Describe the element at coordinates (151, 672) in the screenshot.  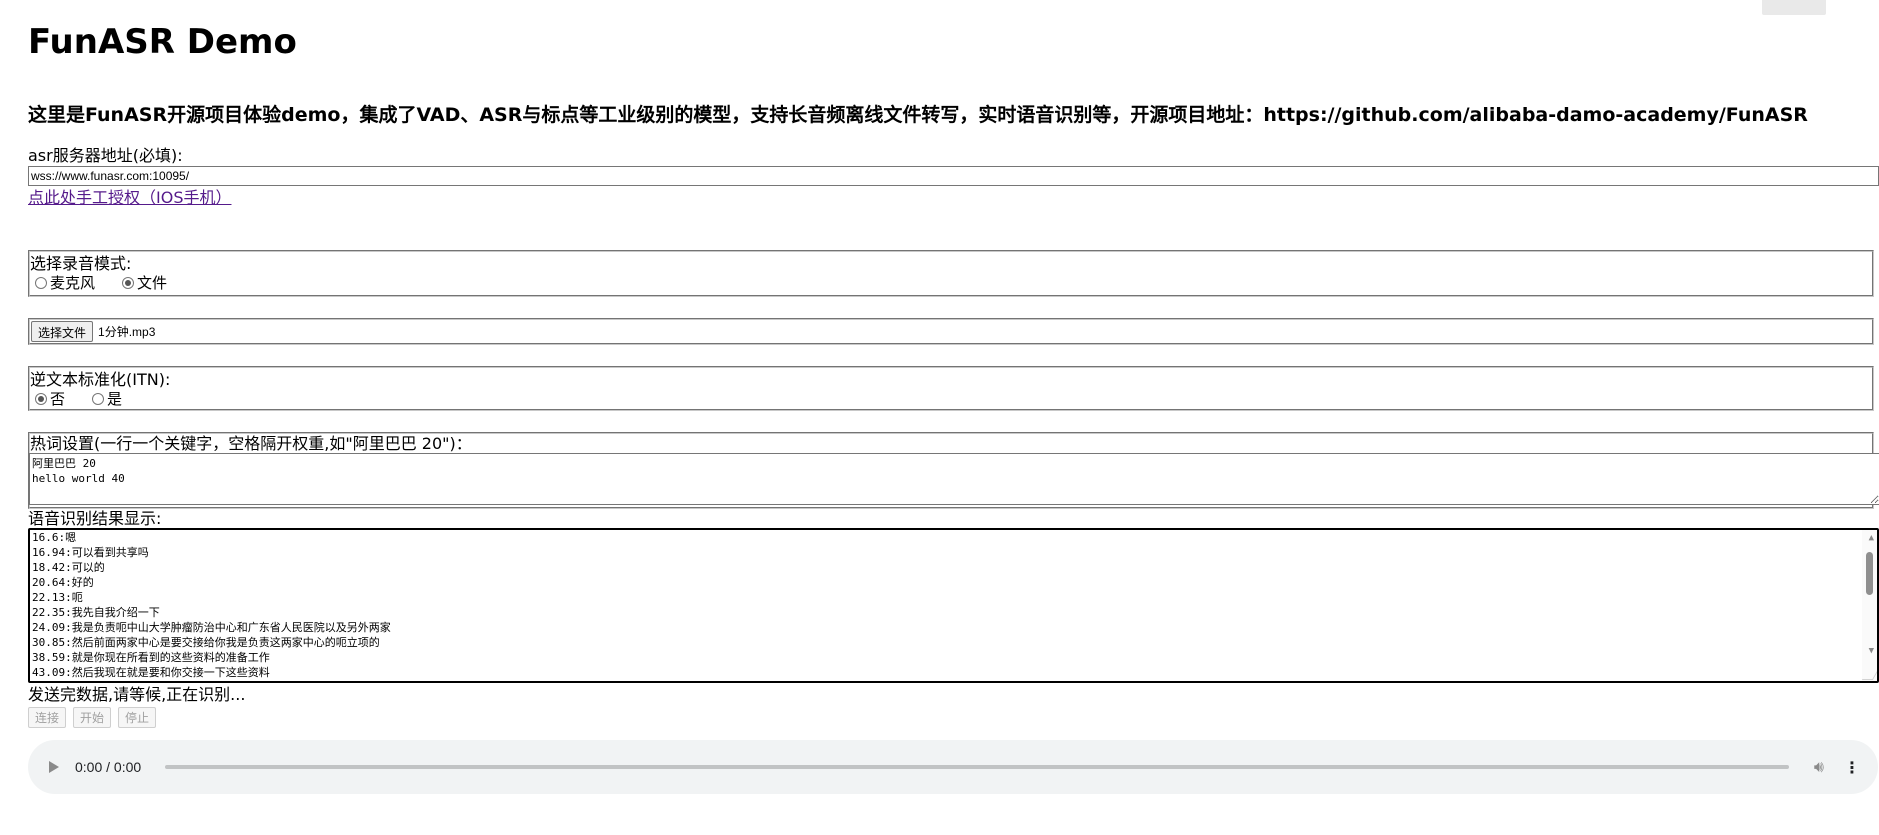
I see `result-line: 43.09:然后我现在就是要和你交接一下这些资料` at that location.